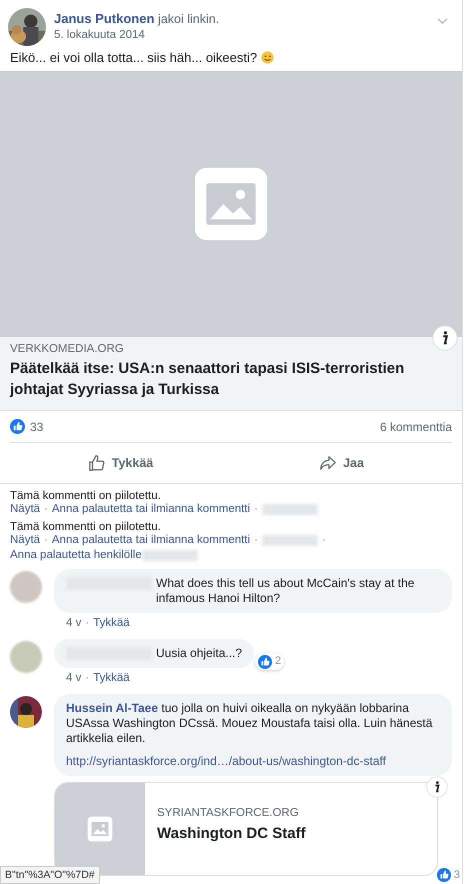 The width and height of the screenshot is (468, 884). Describe the element at coordinates (97, 463) in the screenshot. I see `thumbs-up-icon` at that location.